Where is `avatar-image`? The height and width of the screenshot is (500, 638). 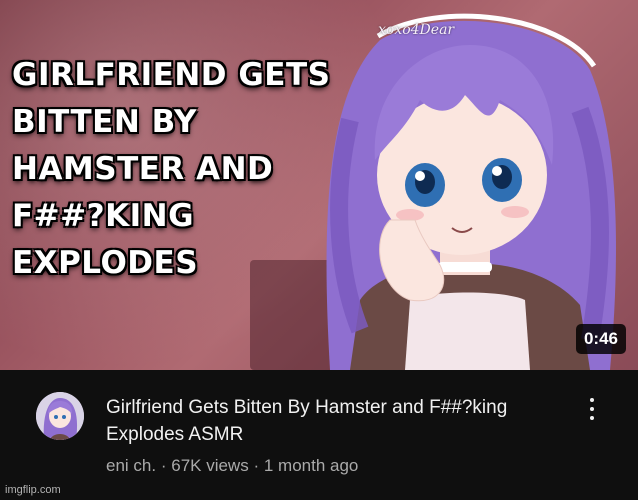 avatar-image is located at coordinates (60, 416).